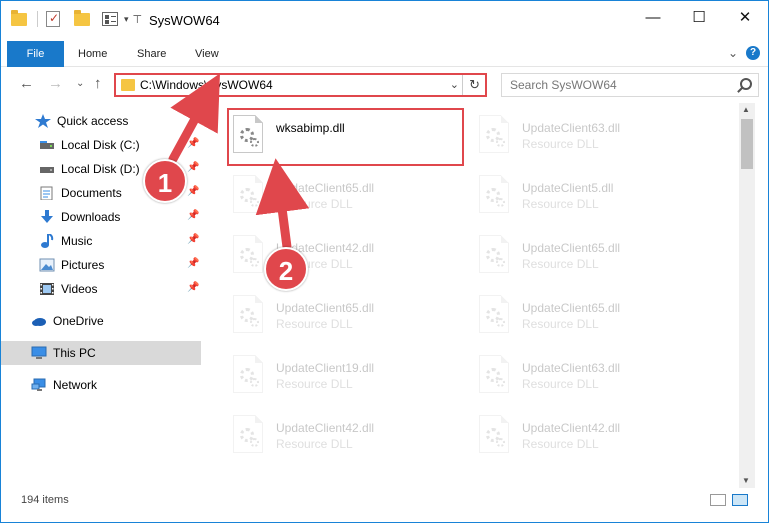  Describe the element at coordinates (653, 17) in the screenshot. I see `minimize-button: —` at that location.